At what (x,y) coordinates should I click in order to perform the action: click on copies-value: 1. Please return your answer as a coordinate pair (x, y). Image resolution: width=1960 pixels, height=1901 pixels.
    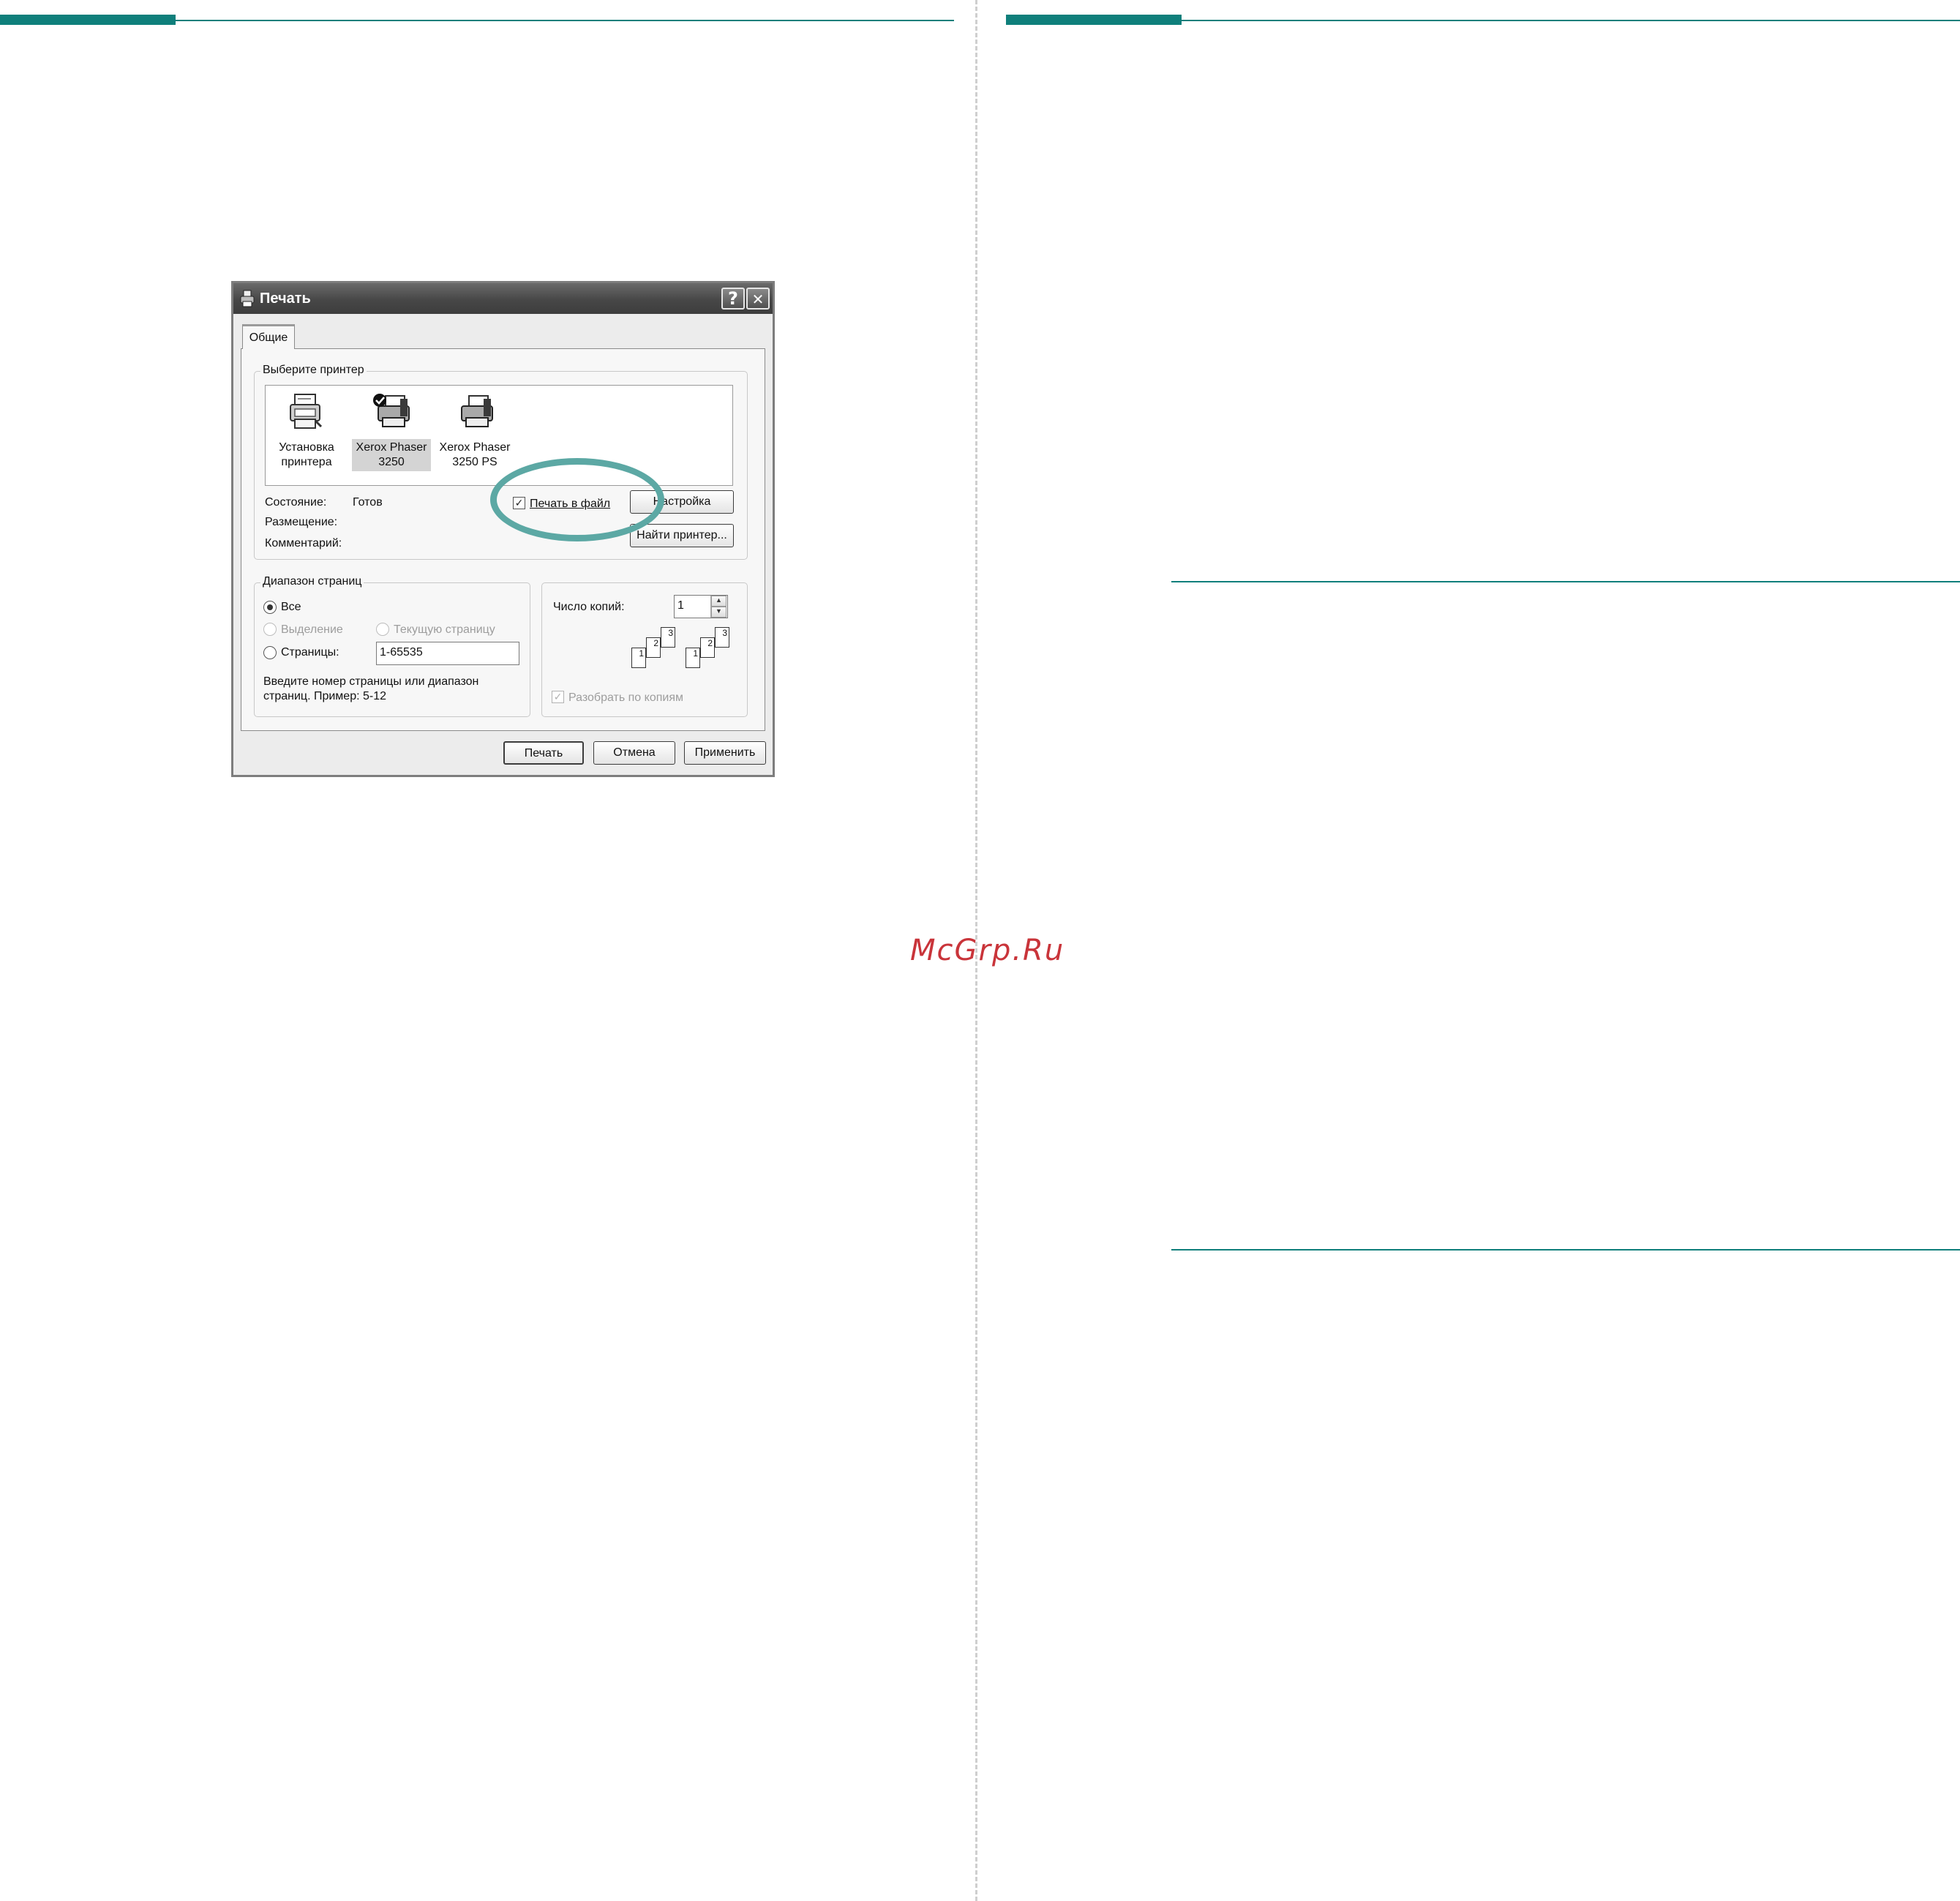
    Looking at the image, I should click on (680, 605).